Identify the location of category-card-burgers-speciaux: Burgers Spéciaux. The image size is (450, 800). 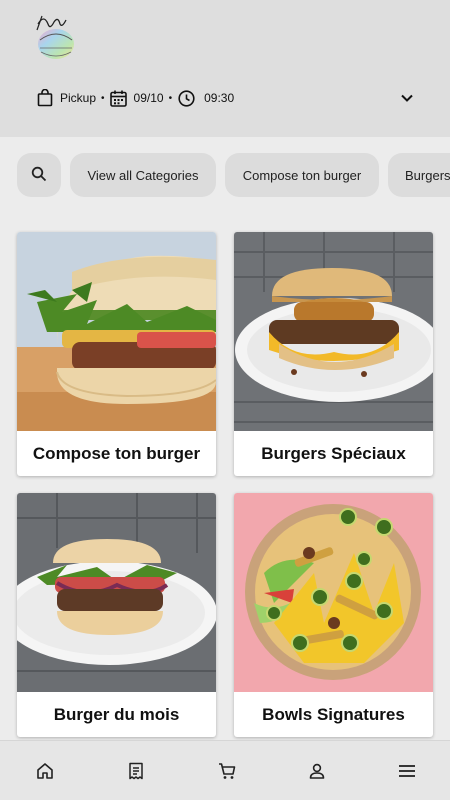
(333, 354).